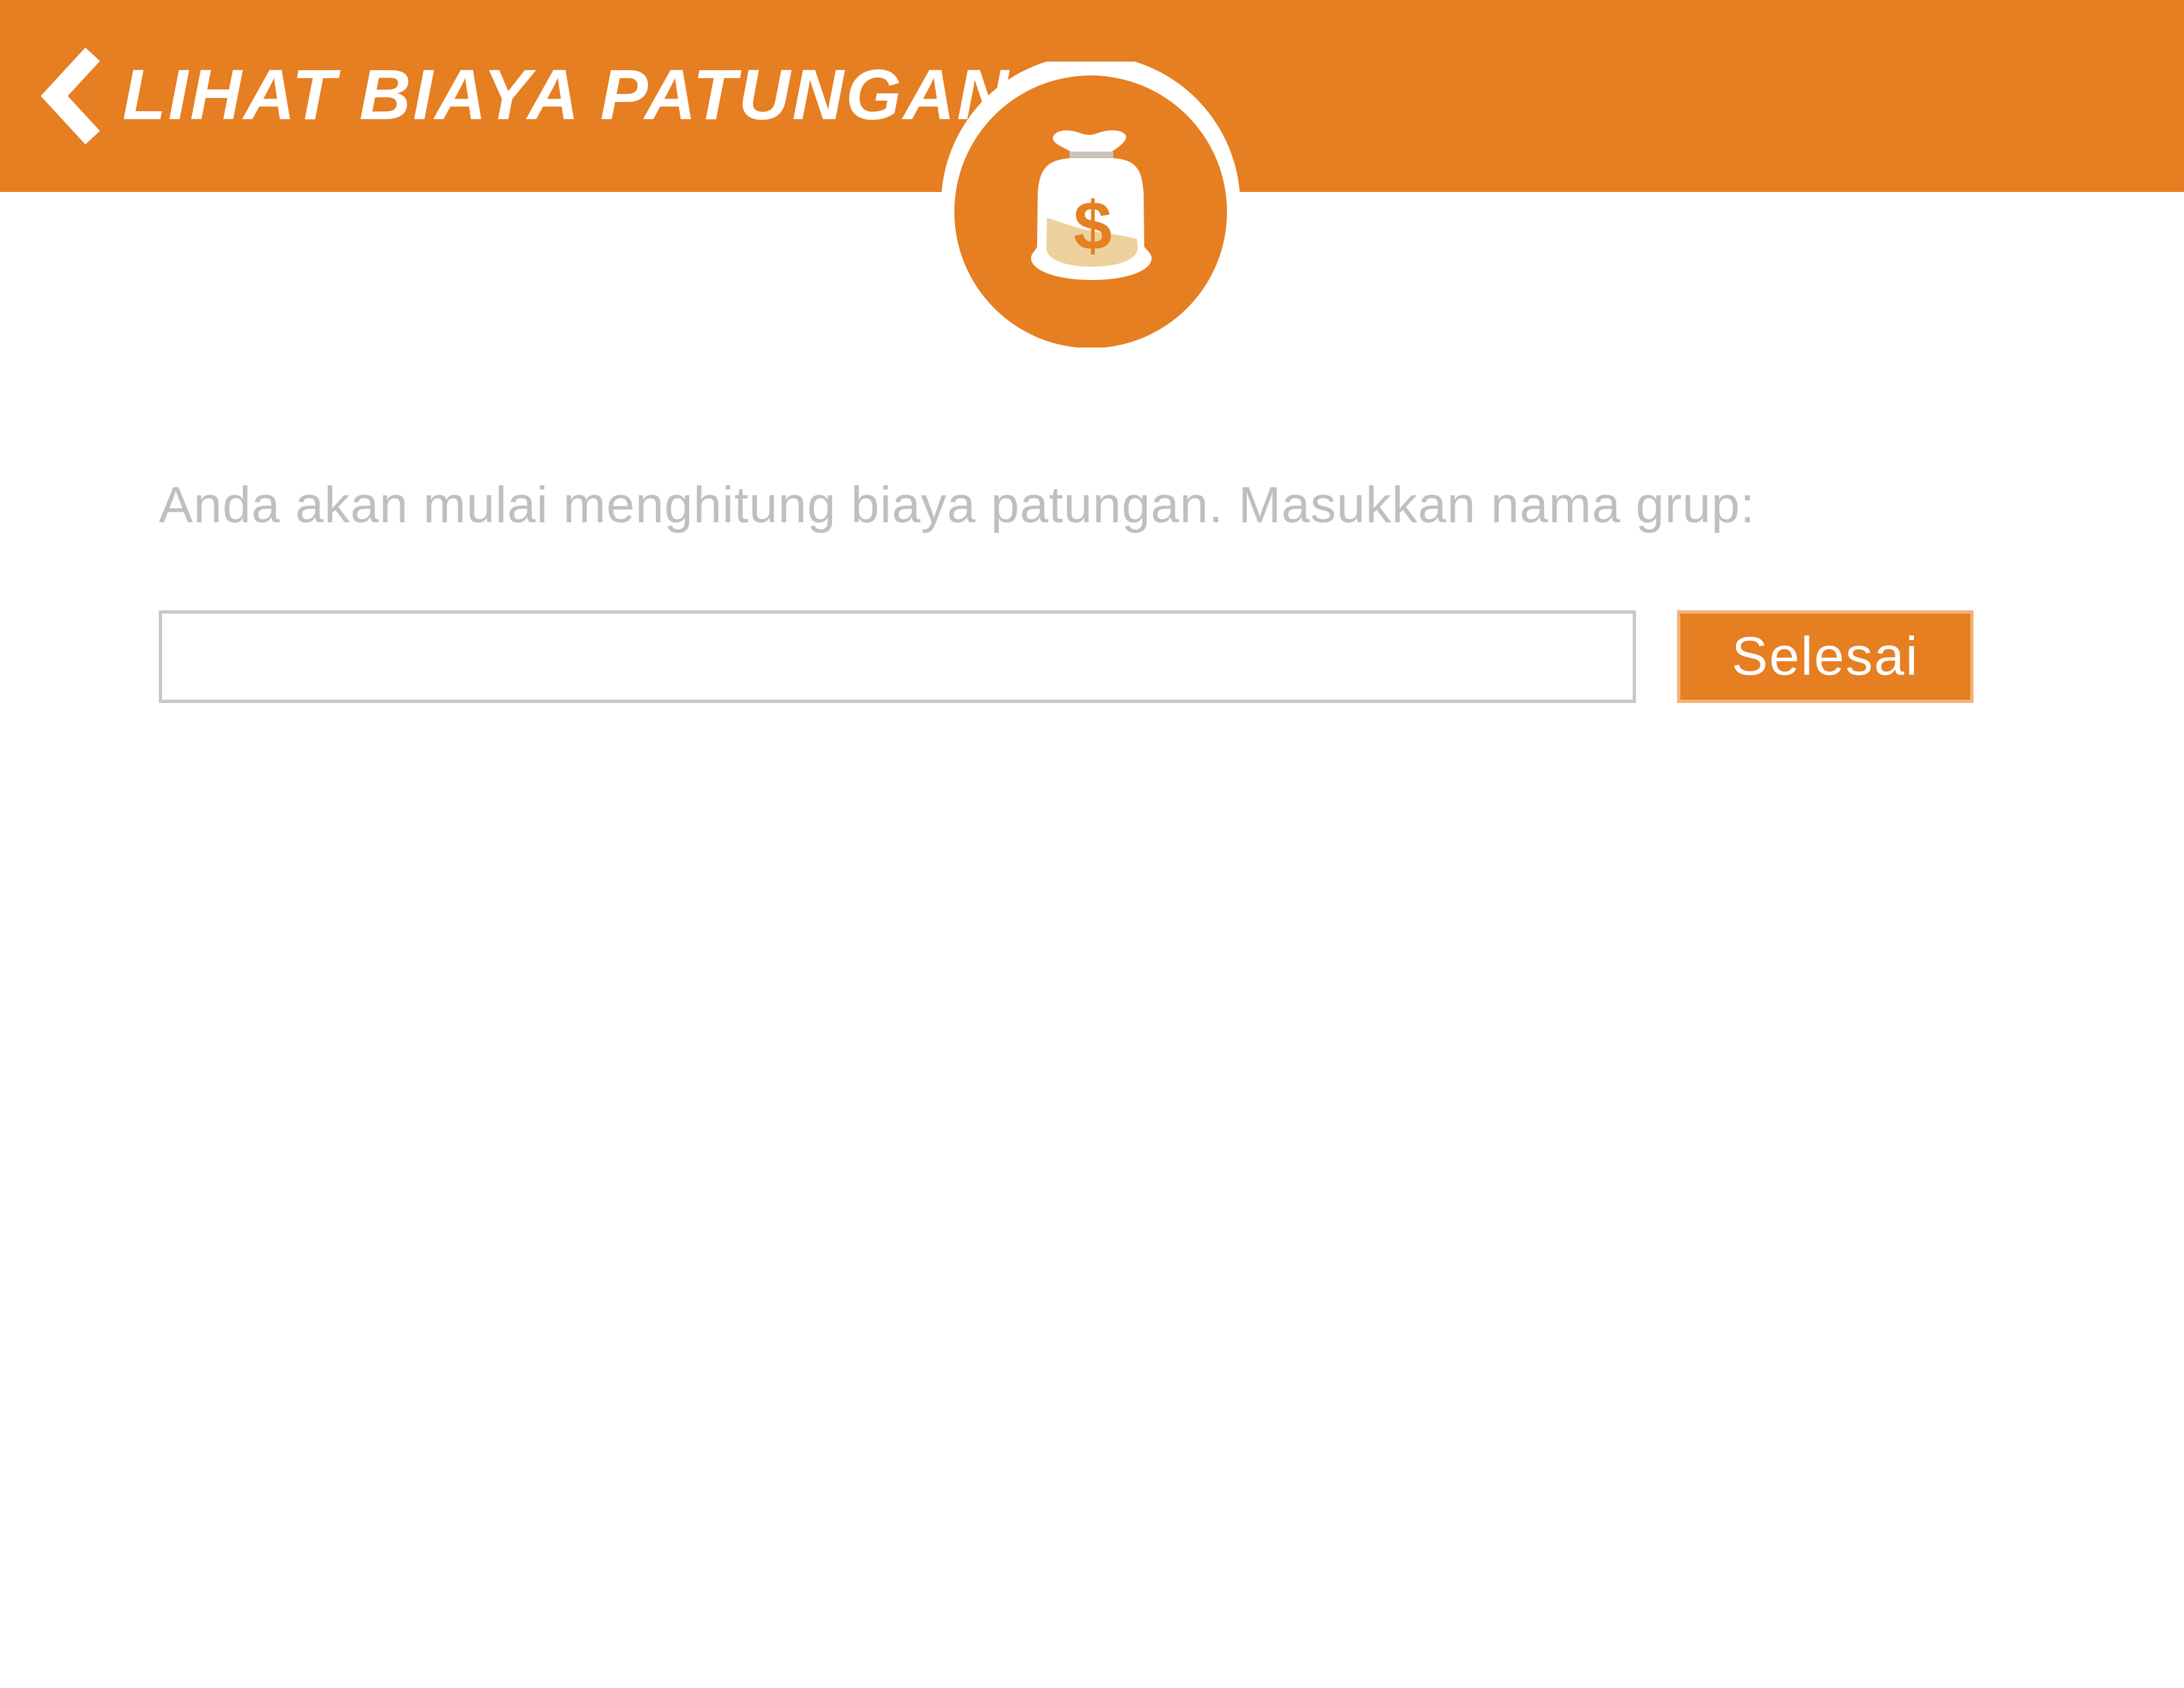 The height and width of the screenshot is (1688, 2184). I want to click on page-title: LIHAT BIAYA PATUNGAN, so click(566, 94).